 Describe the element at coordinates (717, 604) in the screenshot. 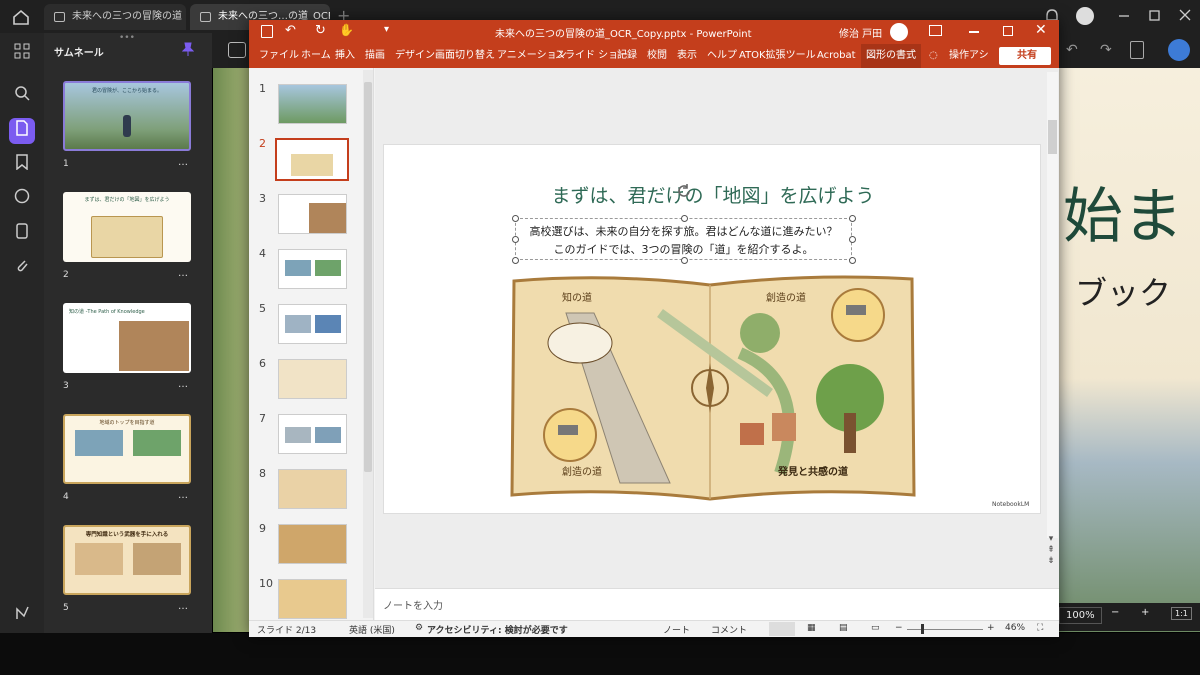

I see `notes-pane: ノートを入力` at that location.